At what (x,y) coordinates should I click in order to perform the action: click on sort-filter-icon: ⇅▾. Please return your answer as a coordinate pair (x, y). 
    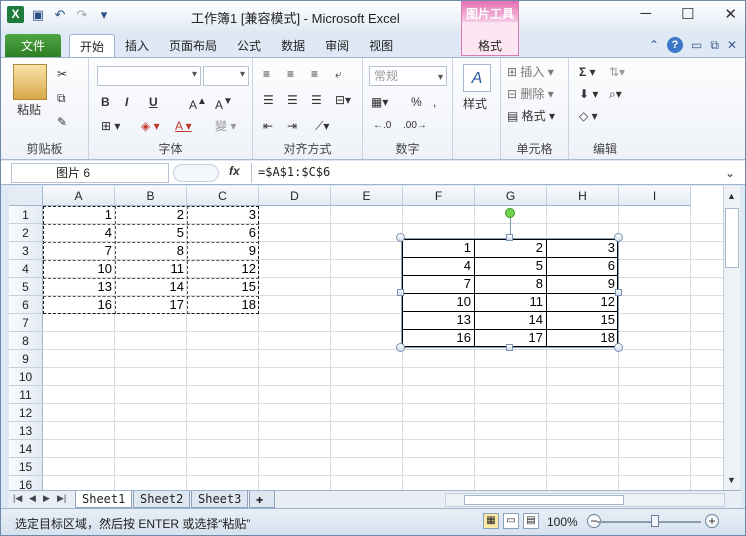
    Looking at the image, I should click on (617, 72).